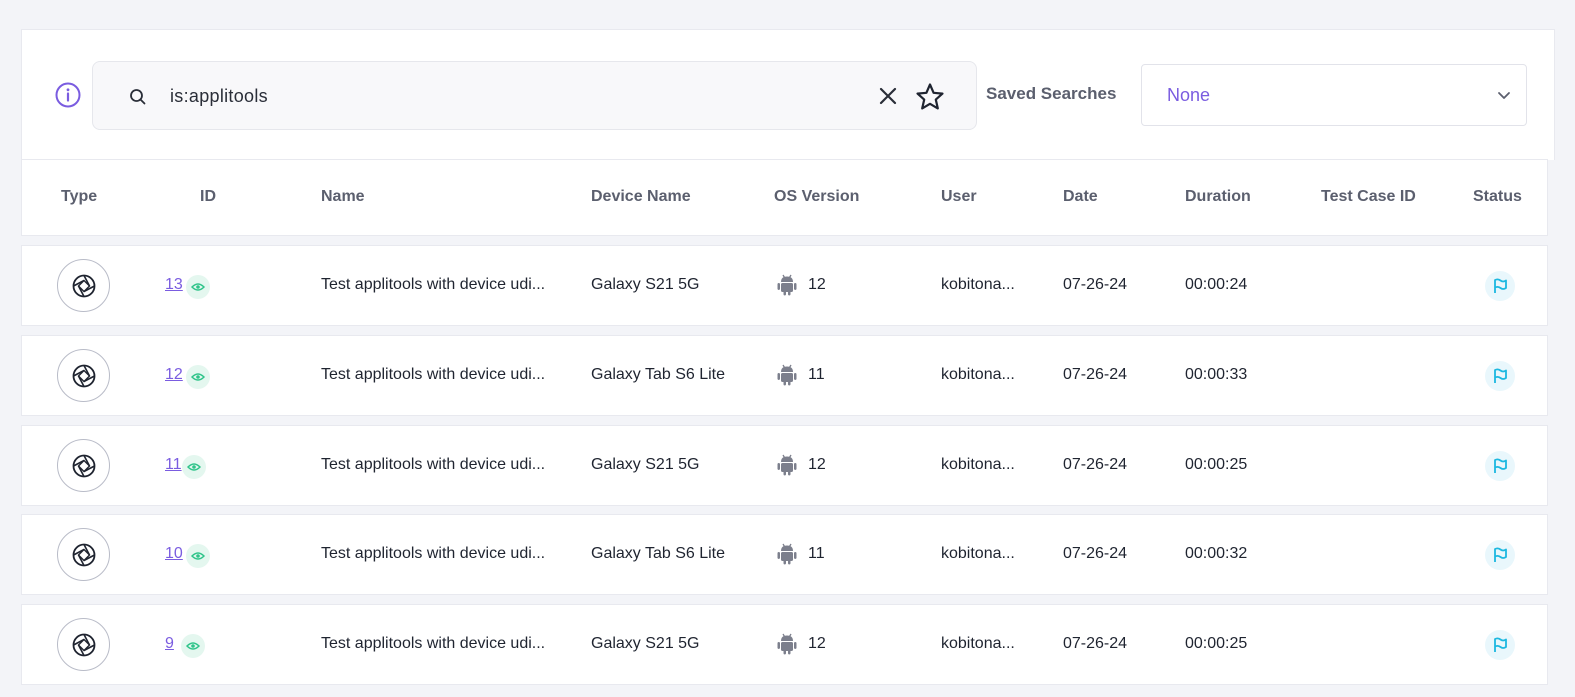 The image size is (1575, 697). What do you see at coordinates (1051, 93) in the screenshot?
I see `saved-searches-label: Saved Searches` at bounding box center [1051, 93].